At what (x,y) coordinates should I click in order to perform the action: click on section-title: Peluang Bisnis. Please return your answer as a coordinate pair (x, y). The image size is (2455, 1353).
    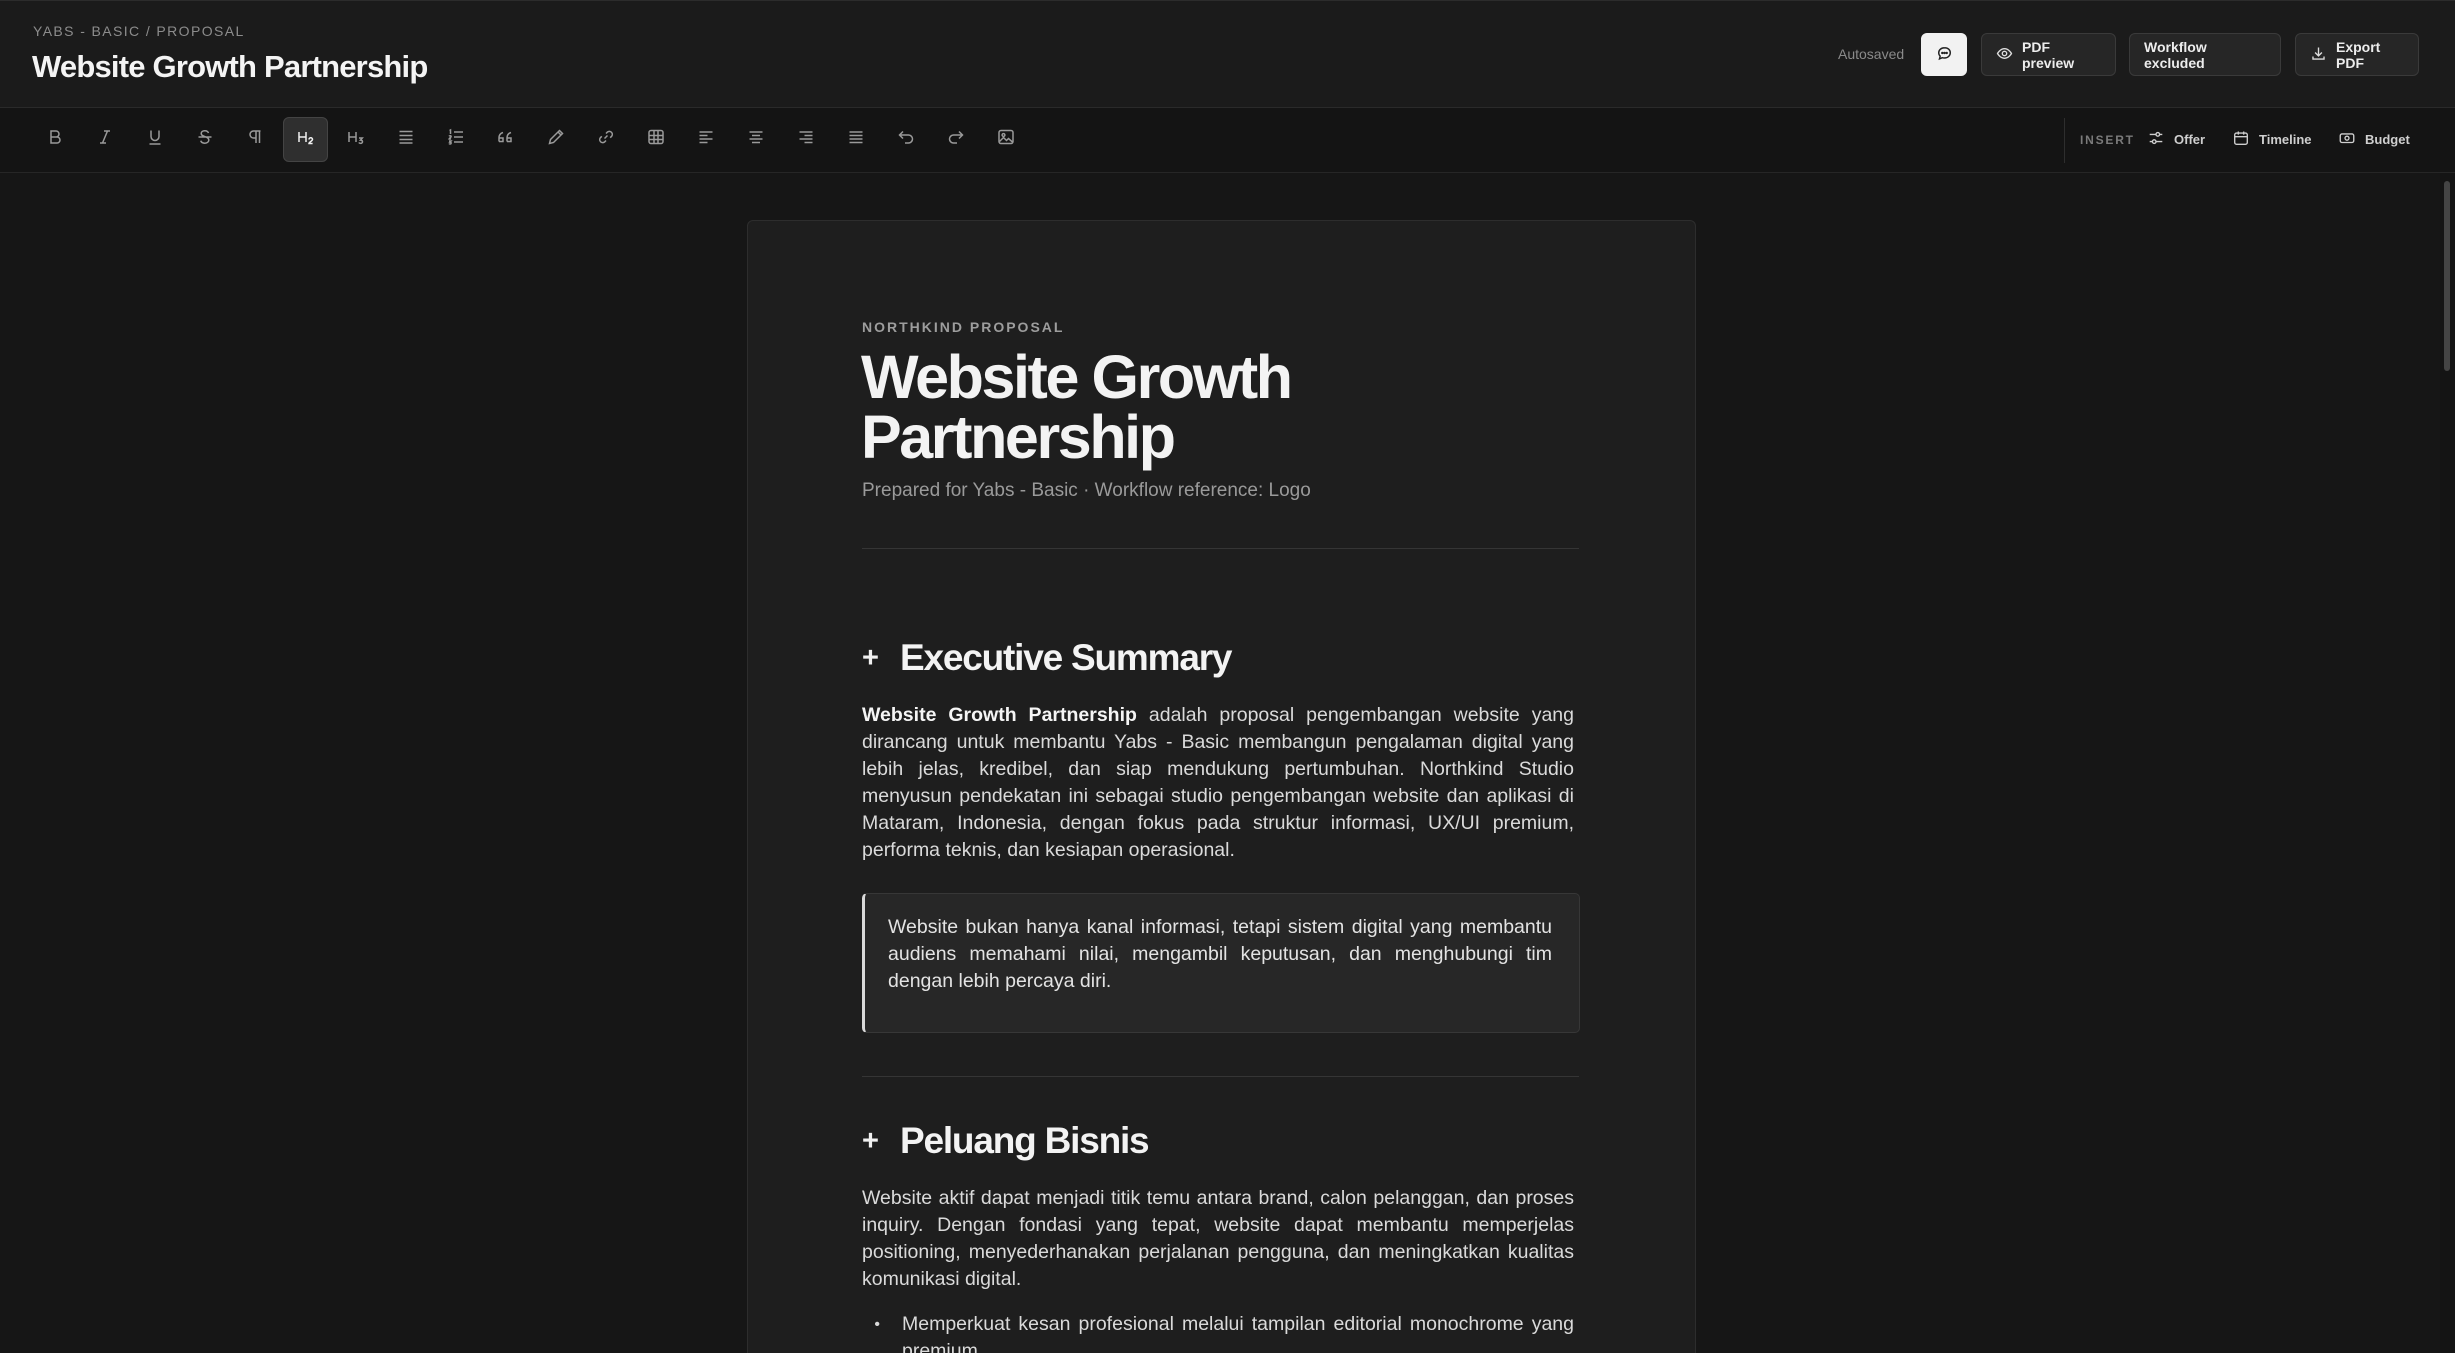
    Looking at the image, I should click on (1025, 1141).